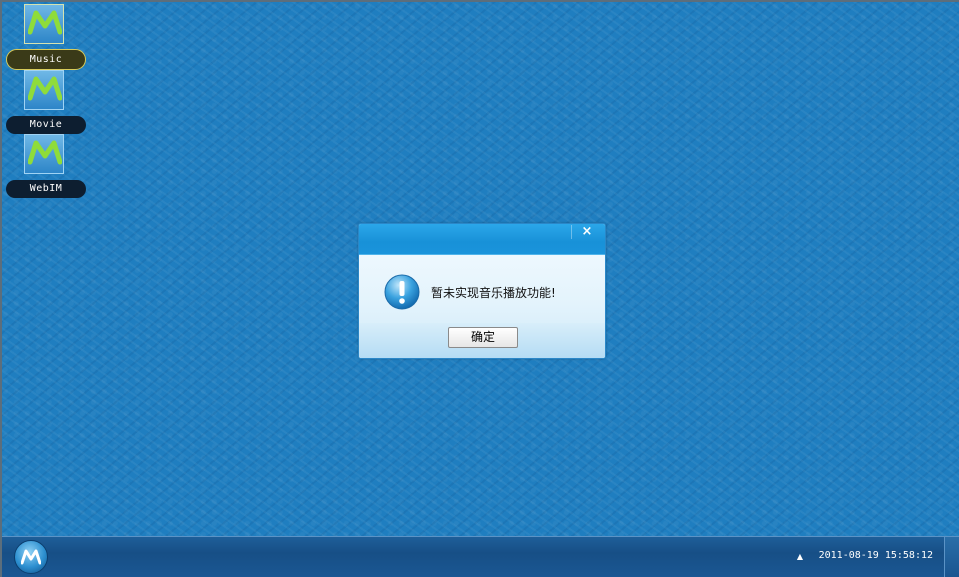 This screenshot has height=577, width=959. Describe the element at coordinates (480, 556) in the screenshot. I see `taskbar: ▲ 2011-08-19 15:58:12` at that location.